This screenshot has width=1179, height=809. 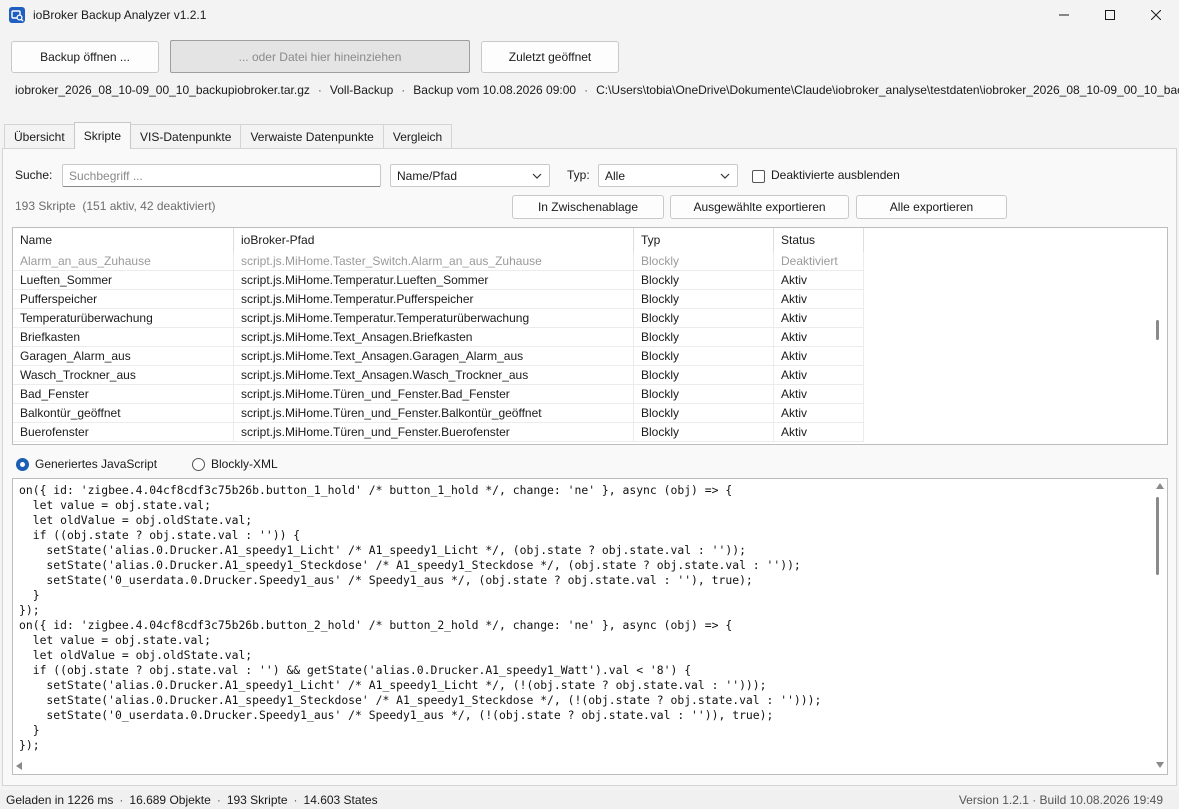 I want to click on status-objects: 16.689 Objekte, so click(x=170, y=800).